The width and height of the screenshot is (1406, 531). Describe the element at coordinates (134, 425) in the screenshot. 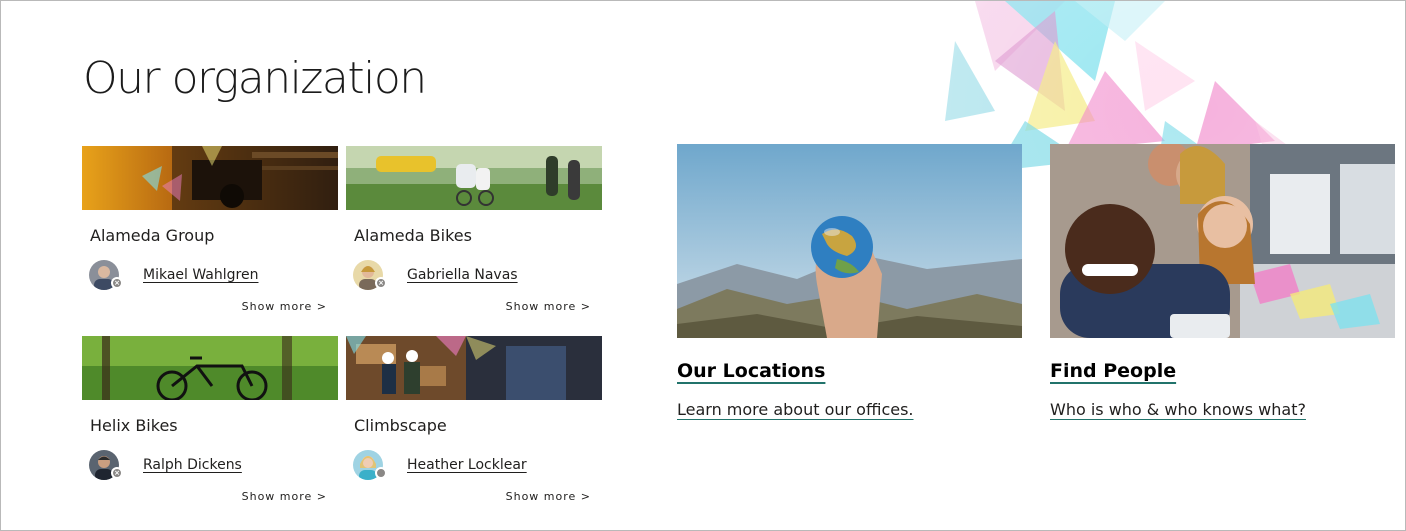

I see `org-name: Helix Bikes` at that location.